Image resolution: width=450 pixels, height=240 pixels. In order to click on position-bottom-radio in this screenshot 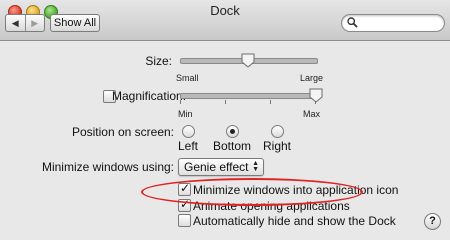, I will do `click(232, 131)`.